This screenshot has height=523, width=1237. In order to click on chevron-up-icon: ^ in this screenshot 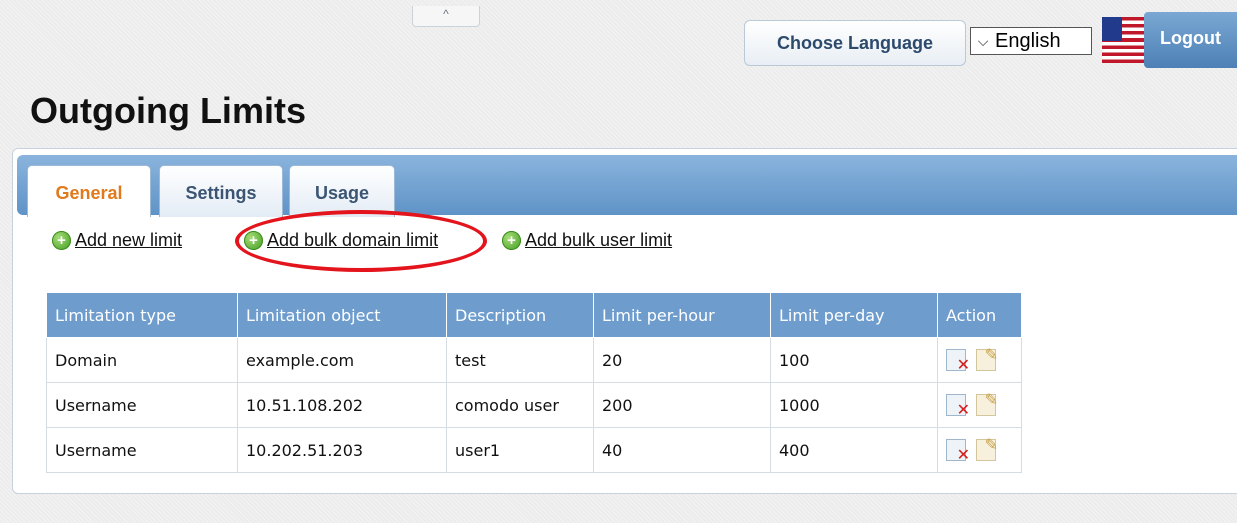, I will do `click(446, 14)`.